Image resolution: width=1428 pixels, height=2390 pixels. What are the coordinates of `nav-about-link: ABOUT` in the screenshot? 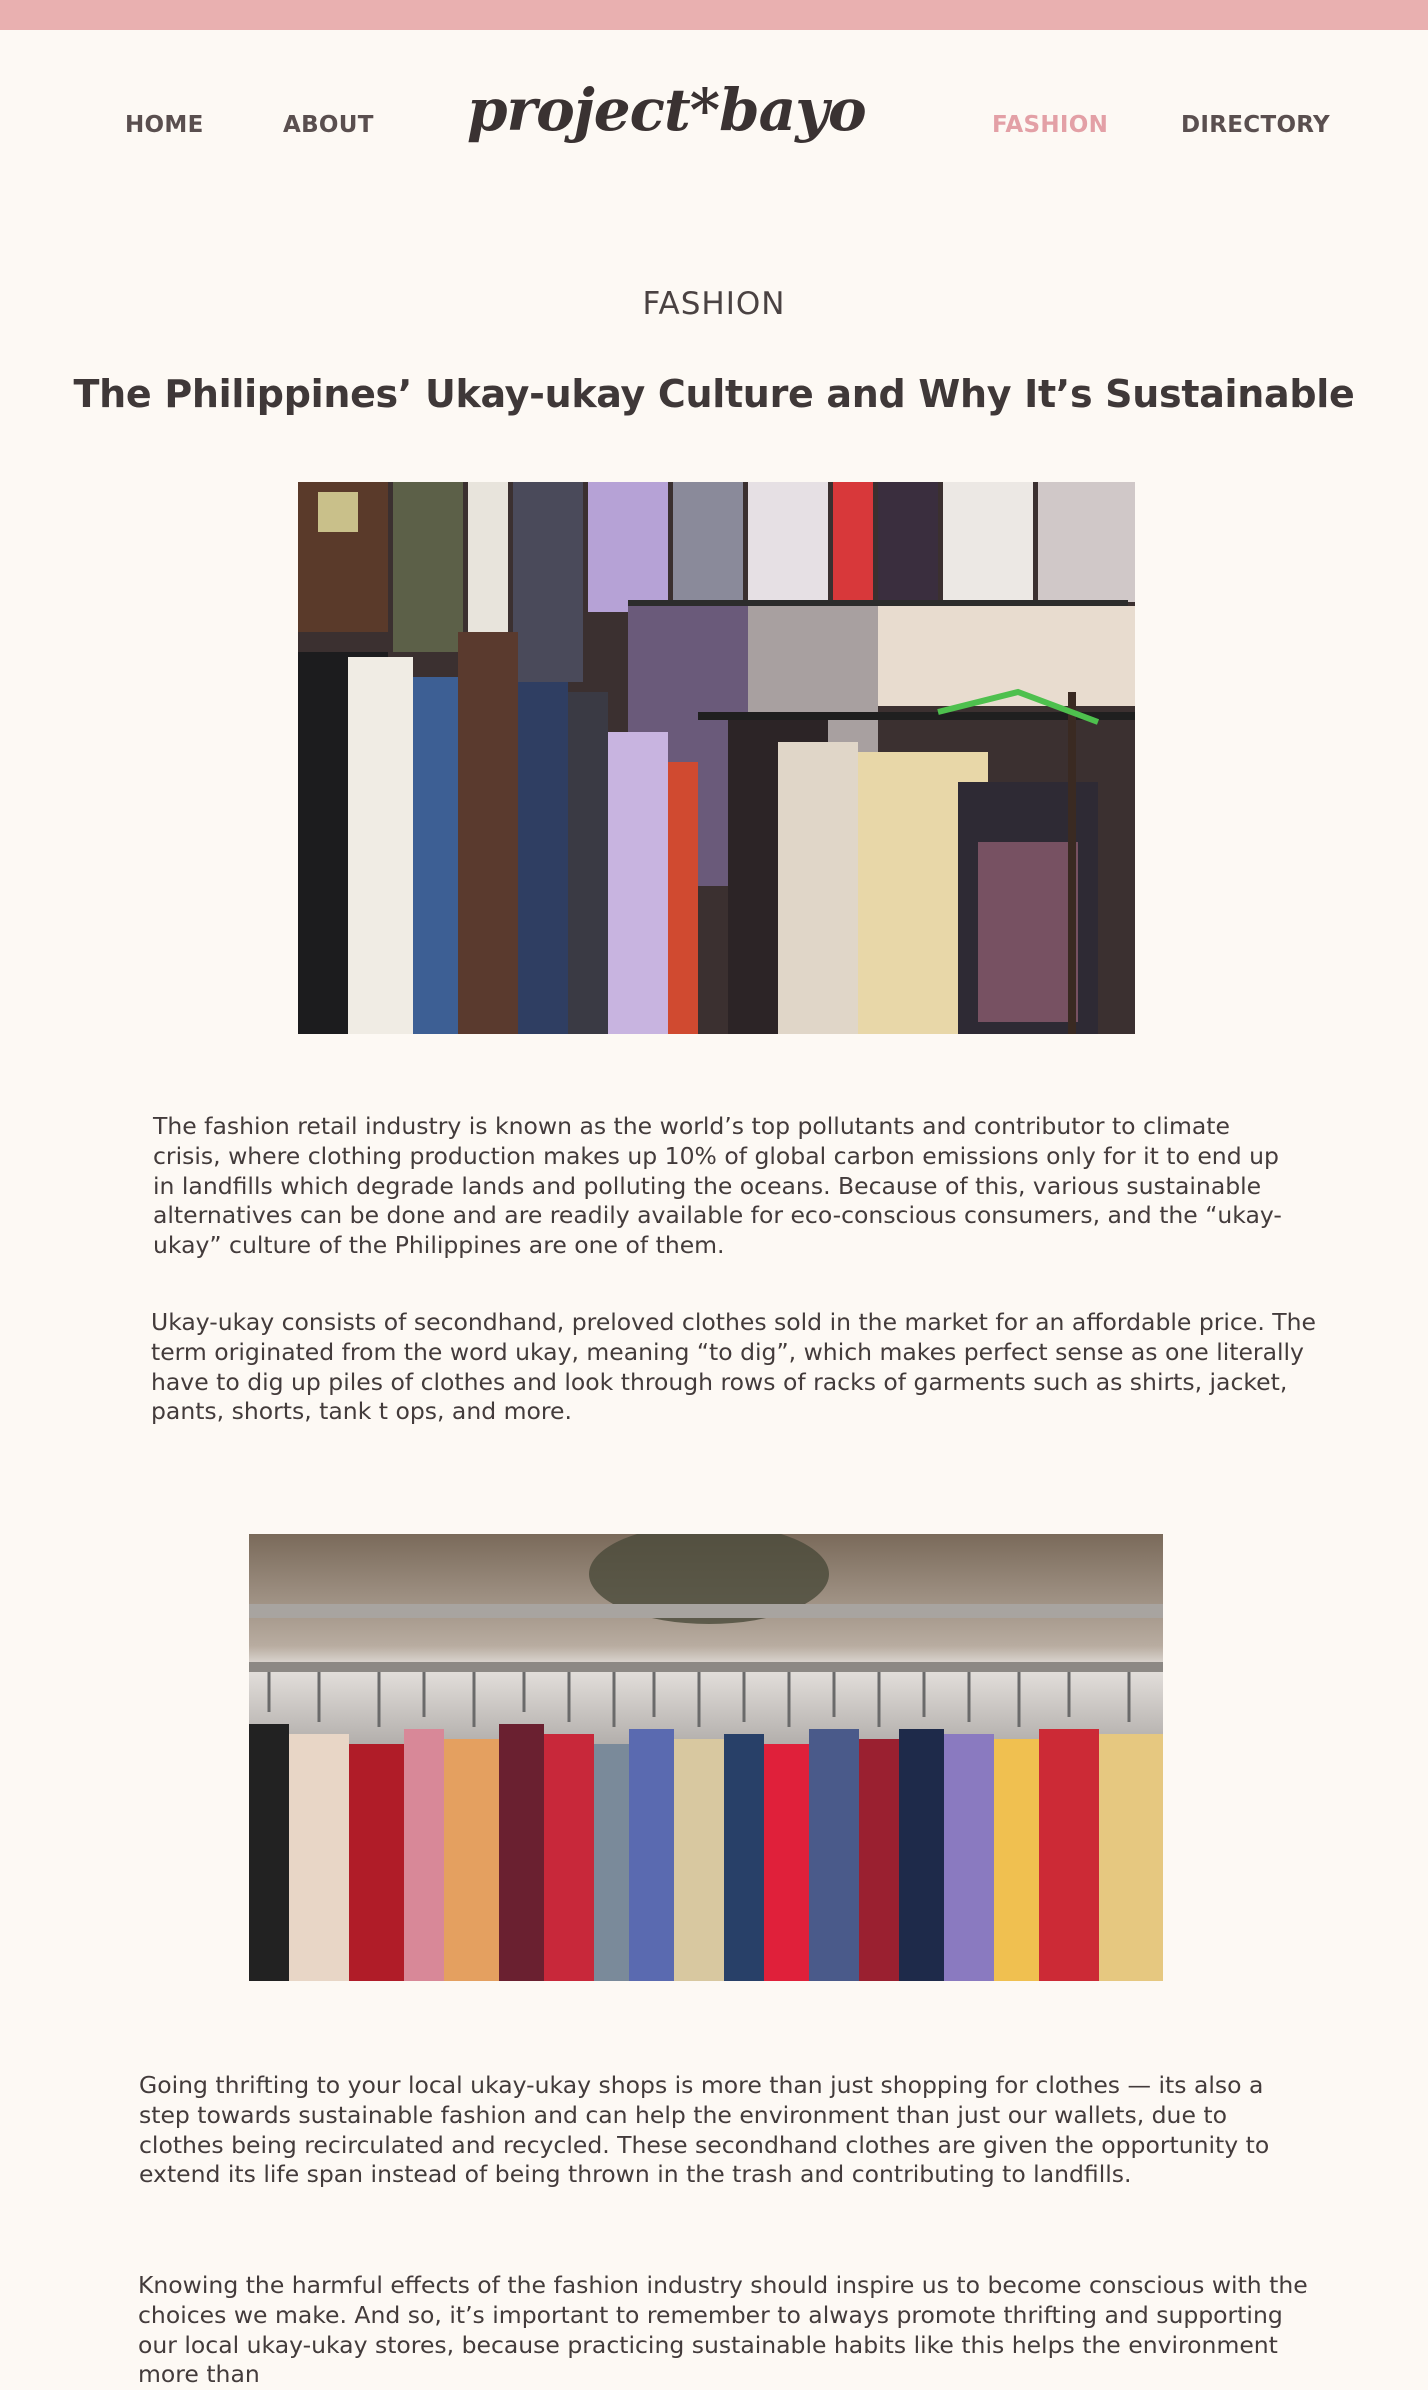 It's located at (328, 125).